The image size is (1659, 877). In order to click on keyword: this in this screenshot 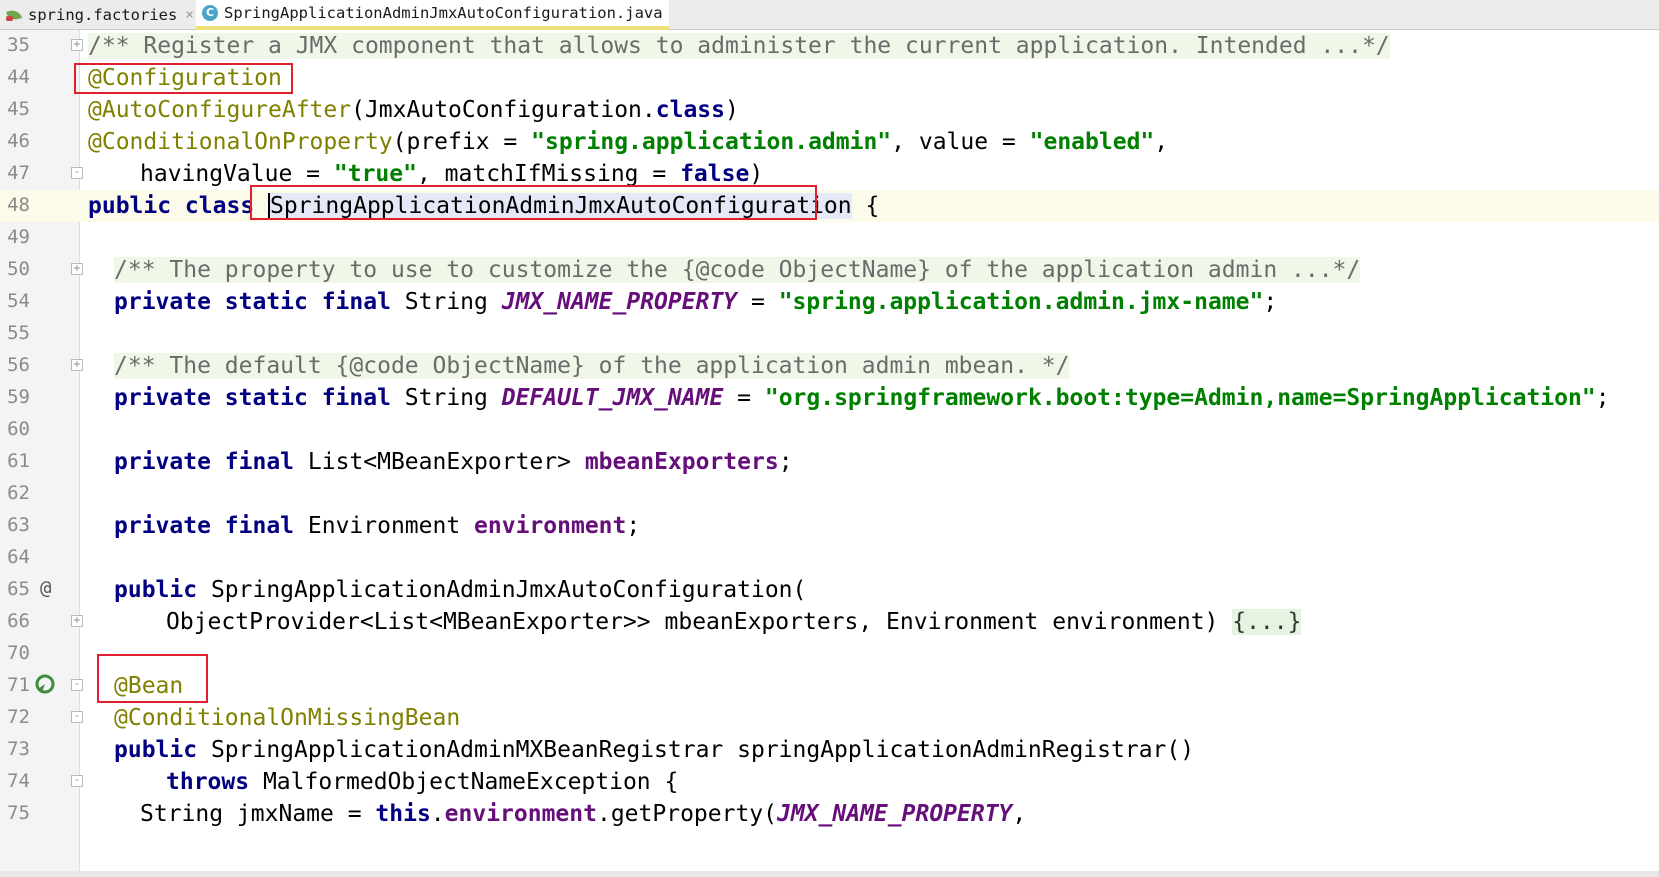, I will do `click(403, 814)`.